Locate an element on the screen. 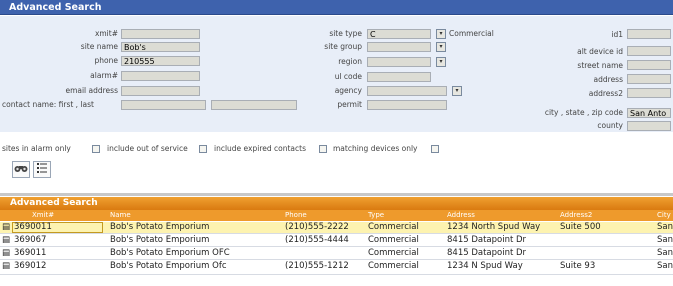 The height and width of the screenshot is (286, 673). region-label: region is located at coordinates (350, 61).